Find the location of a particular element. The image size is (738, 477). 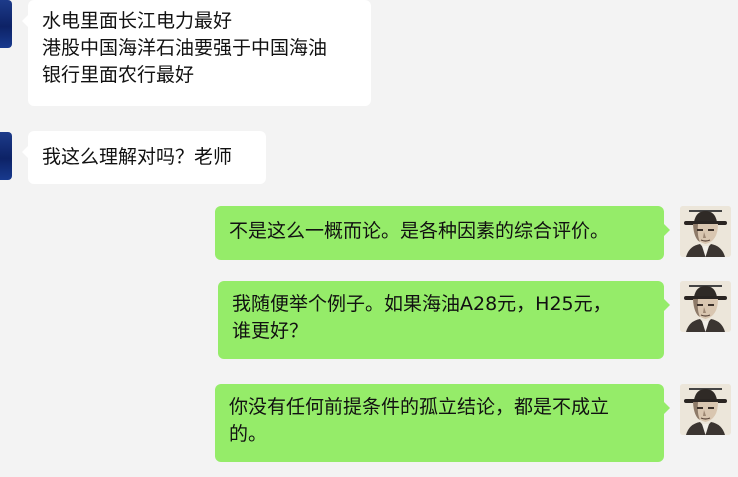

message-bubble-incoming: 水电里面长江电力最好 港股中国海洋石油要强于中国海油 银行里面农行最好 is located at coordinates (196, 53).